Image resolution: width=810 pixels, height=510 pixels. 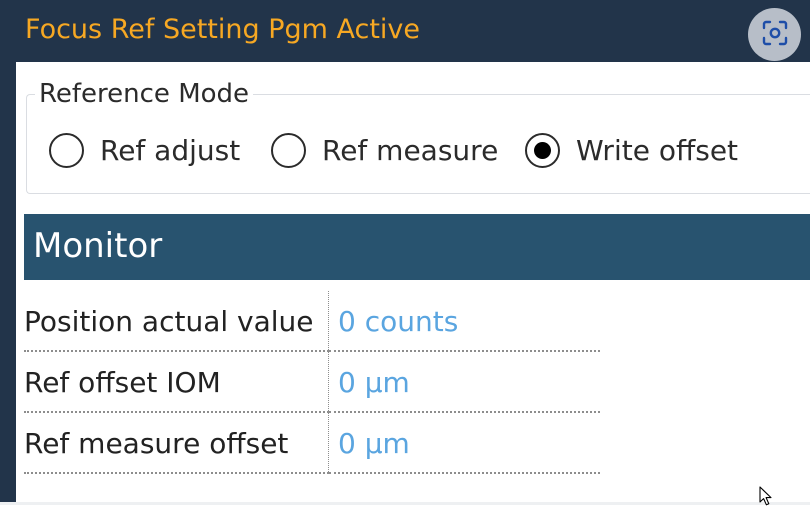 What do you see at coordinates (657, 150) in the screenshot?
I see `radio-label-write-offset: Write offset` at bounding box center [657, 150].